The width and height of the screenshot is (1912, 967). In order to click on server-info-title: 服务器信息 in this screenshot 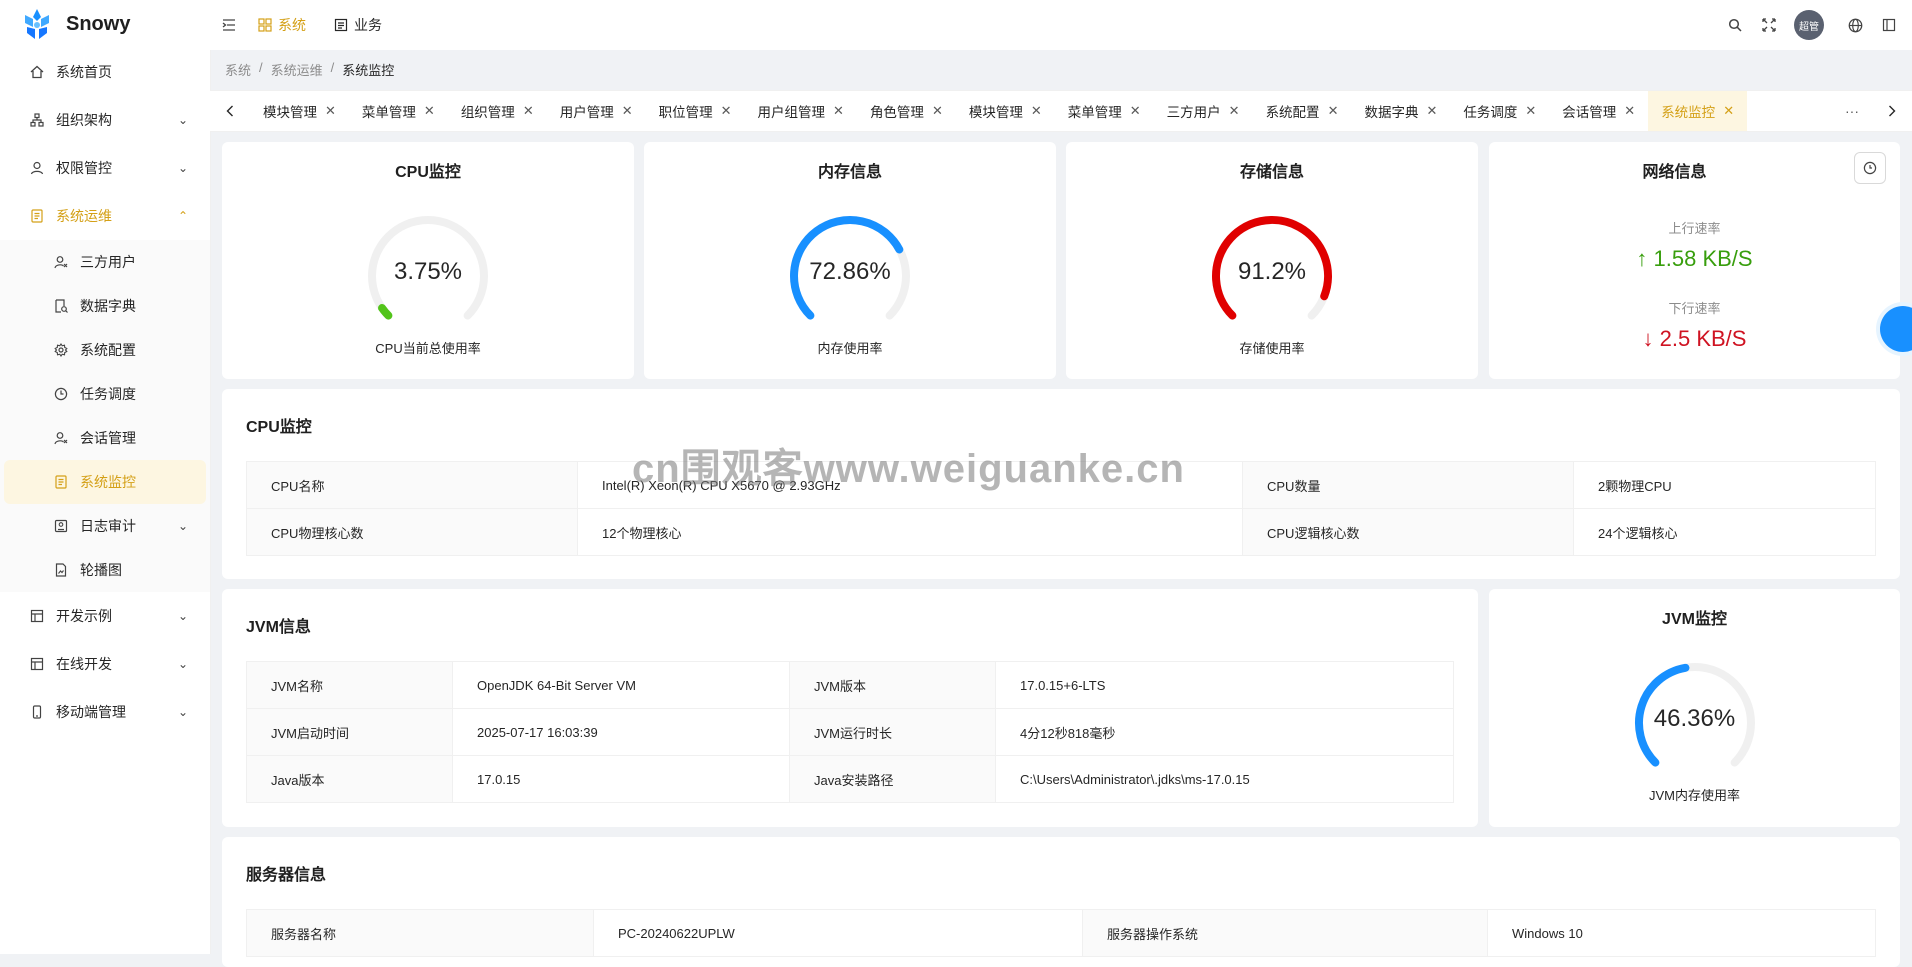, I will do `click(286, 875)`.